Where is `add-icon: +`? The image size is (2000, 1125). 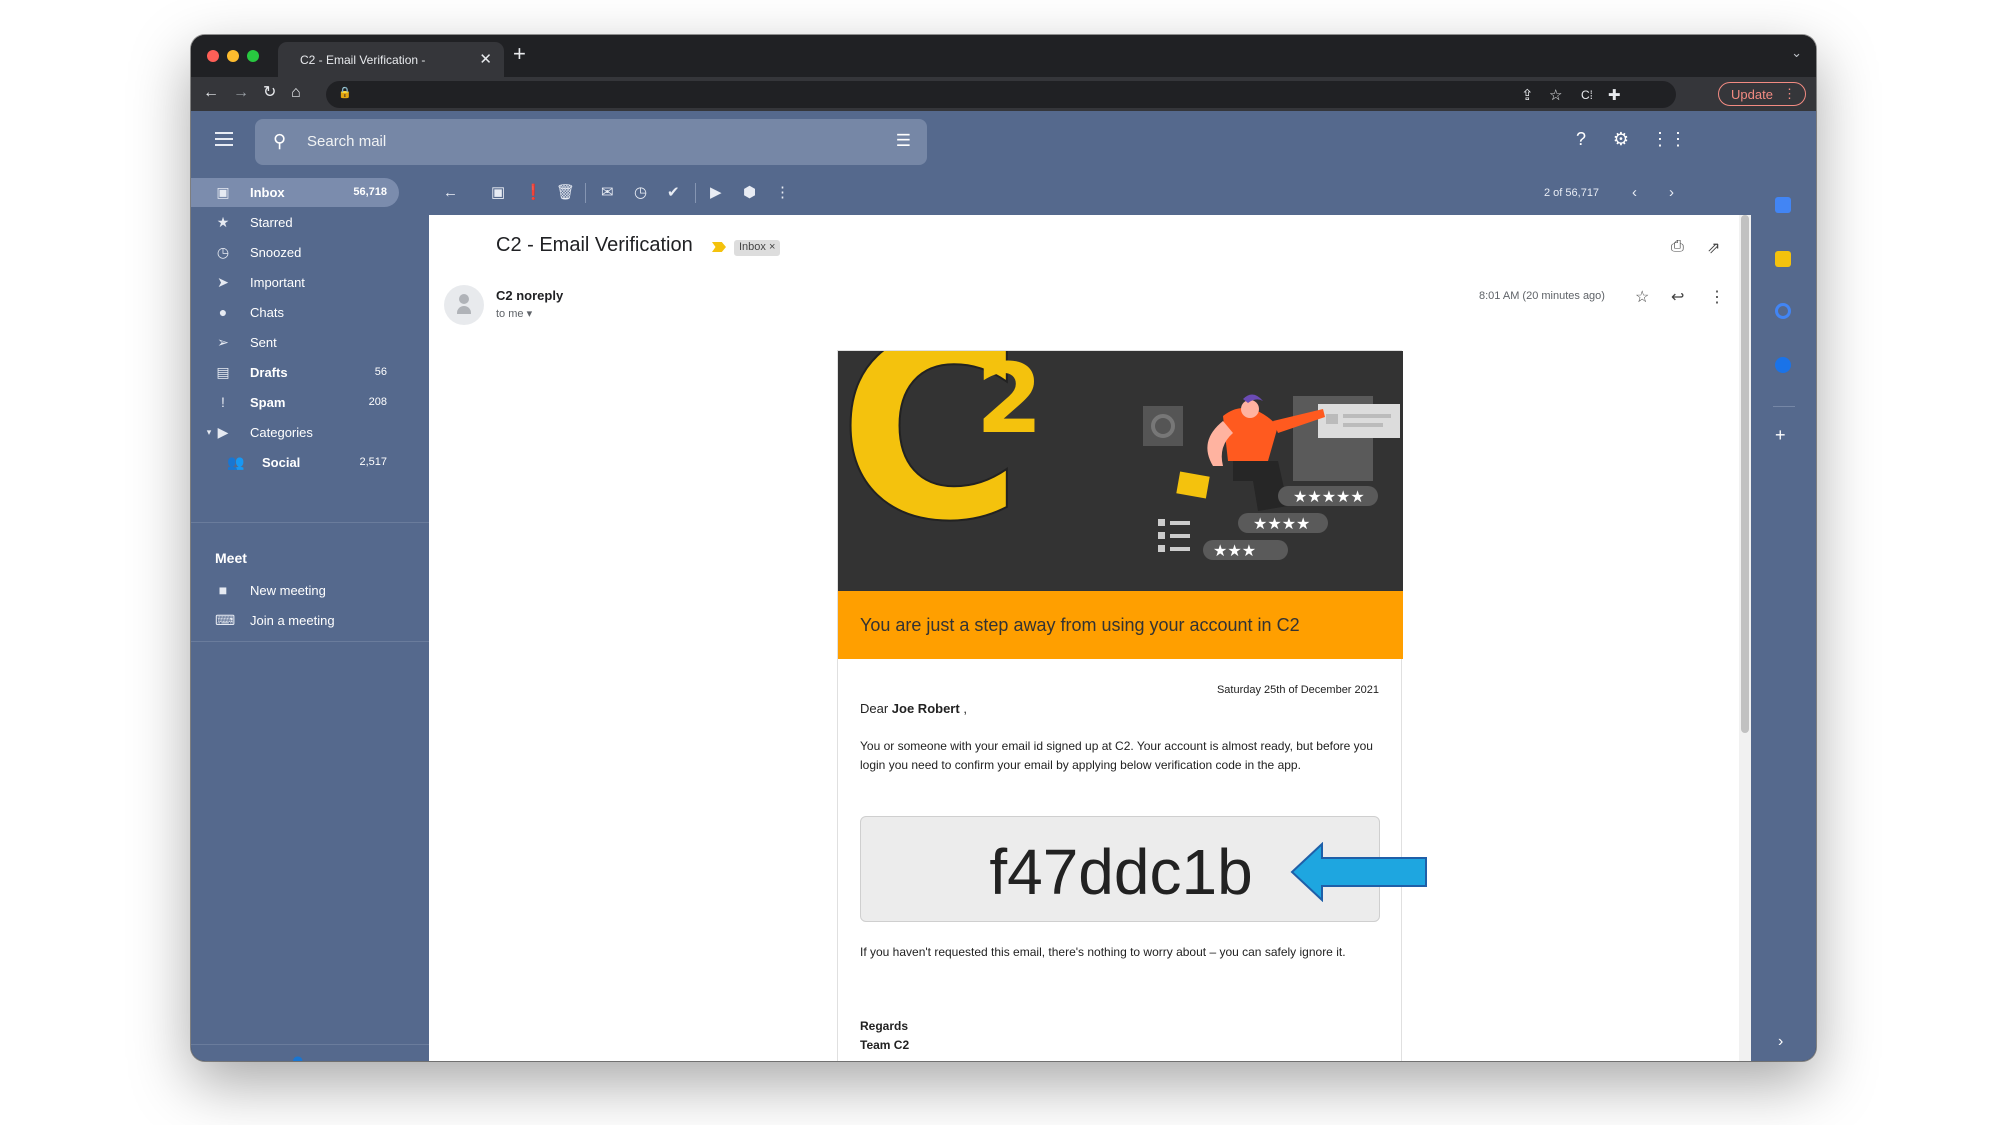 add-icon: + is located at coordinates (1780, 435).